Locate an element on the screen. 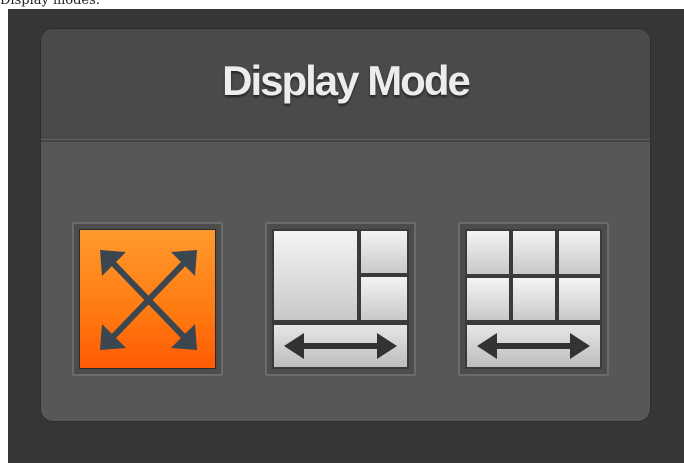 The width and height of the screenshot is (684, 463). fullscreen-mode-face is located at coordinates (147, 299).